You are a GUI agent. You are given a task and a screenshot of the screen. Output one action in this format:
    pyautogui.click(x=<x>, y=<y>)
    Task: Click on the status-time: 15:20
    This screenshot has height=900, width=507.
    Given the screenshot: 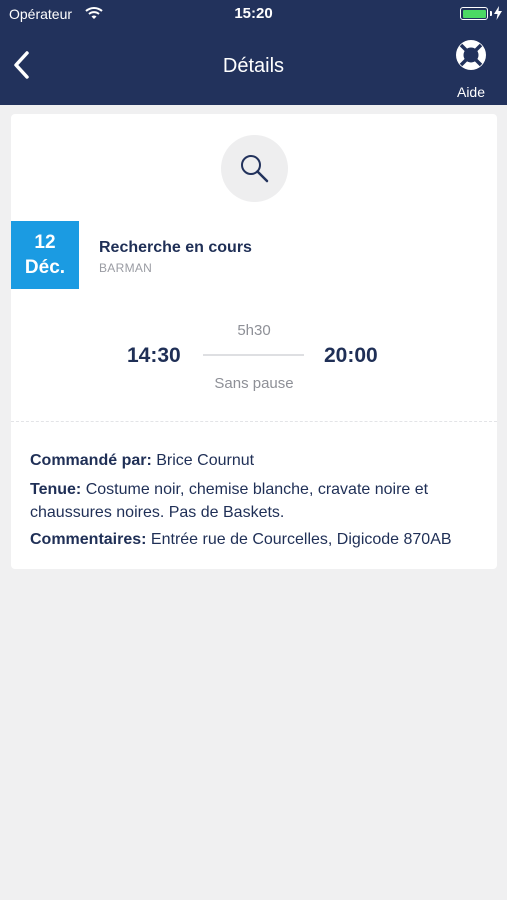 What is the action you would take?
    pyautogui.click(x=253, y=13)
    